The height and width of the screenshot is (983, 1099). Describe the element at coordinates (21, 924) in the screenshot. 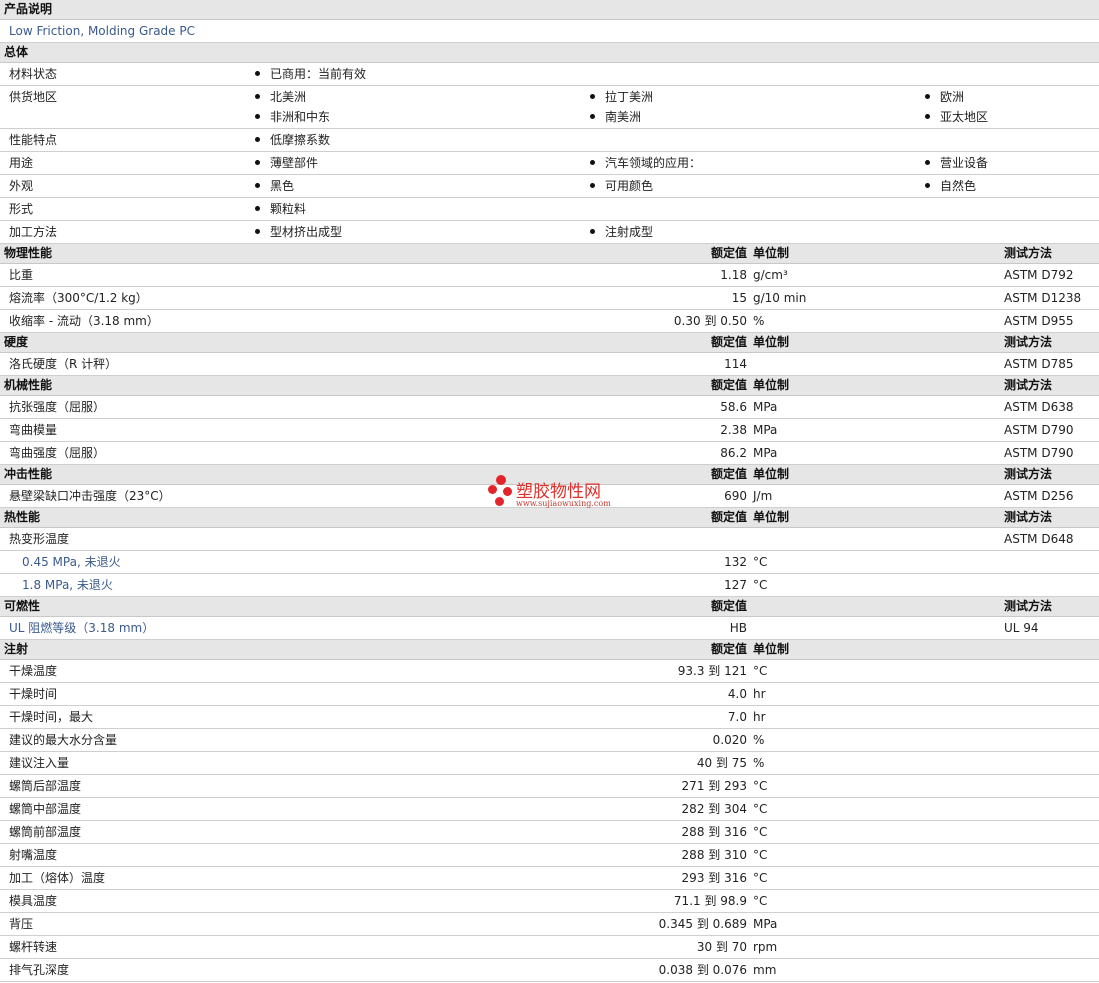

I see `property-label: 背压` at that location.